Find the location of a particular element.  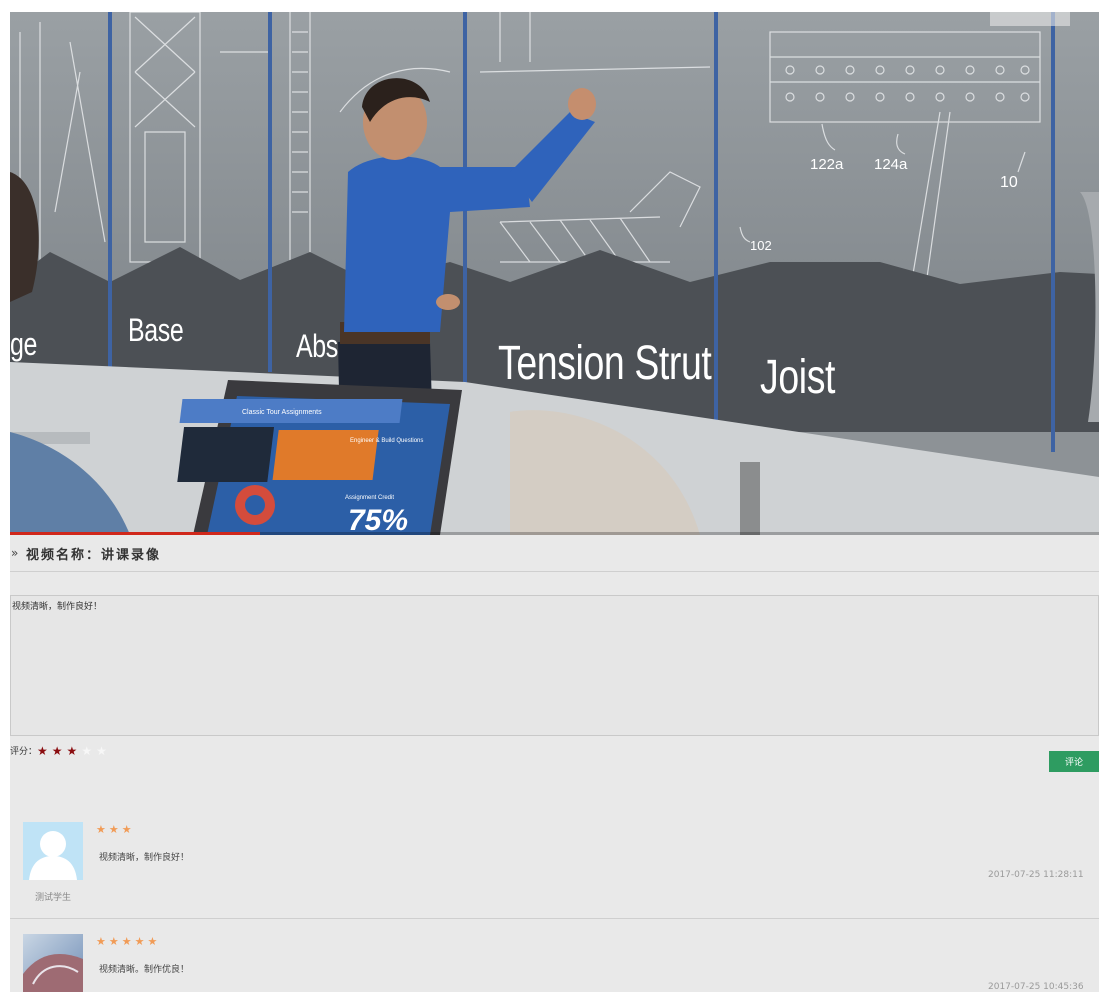

laptop-percent: 75% is located at coordinates (378, 519).